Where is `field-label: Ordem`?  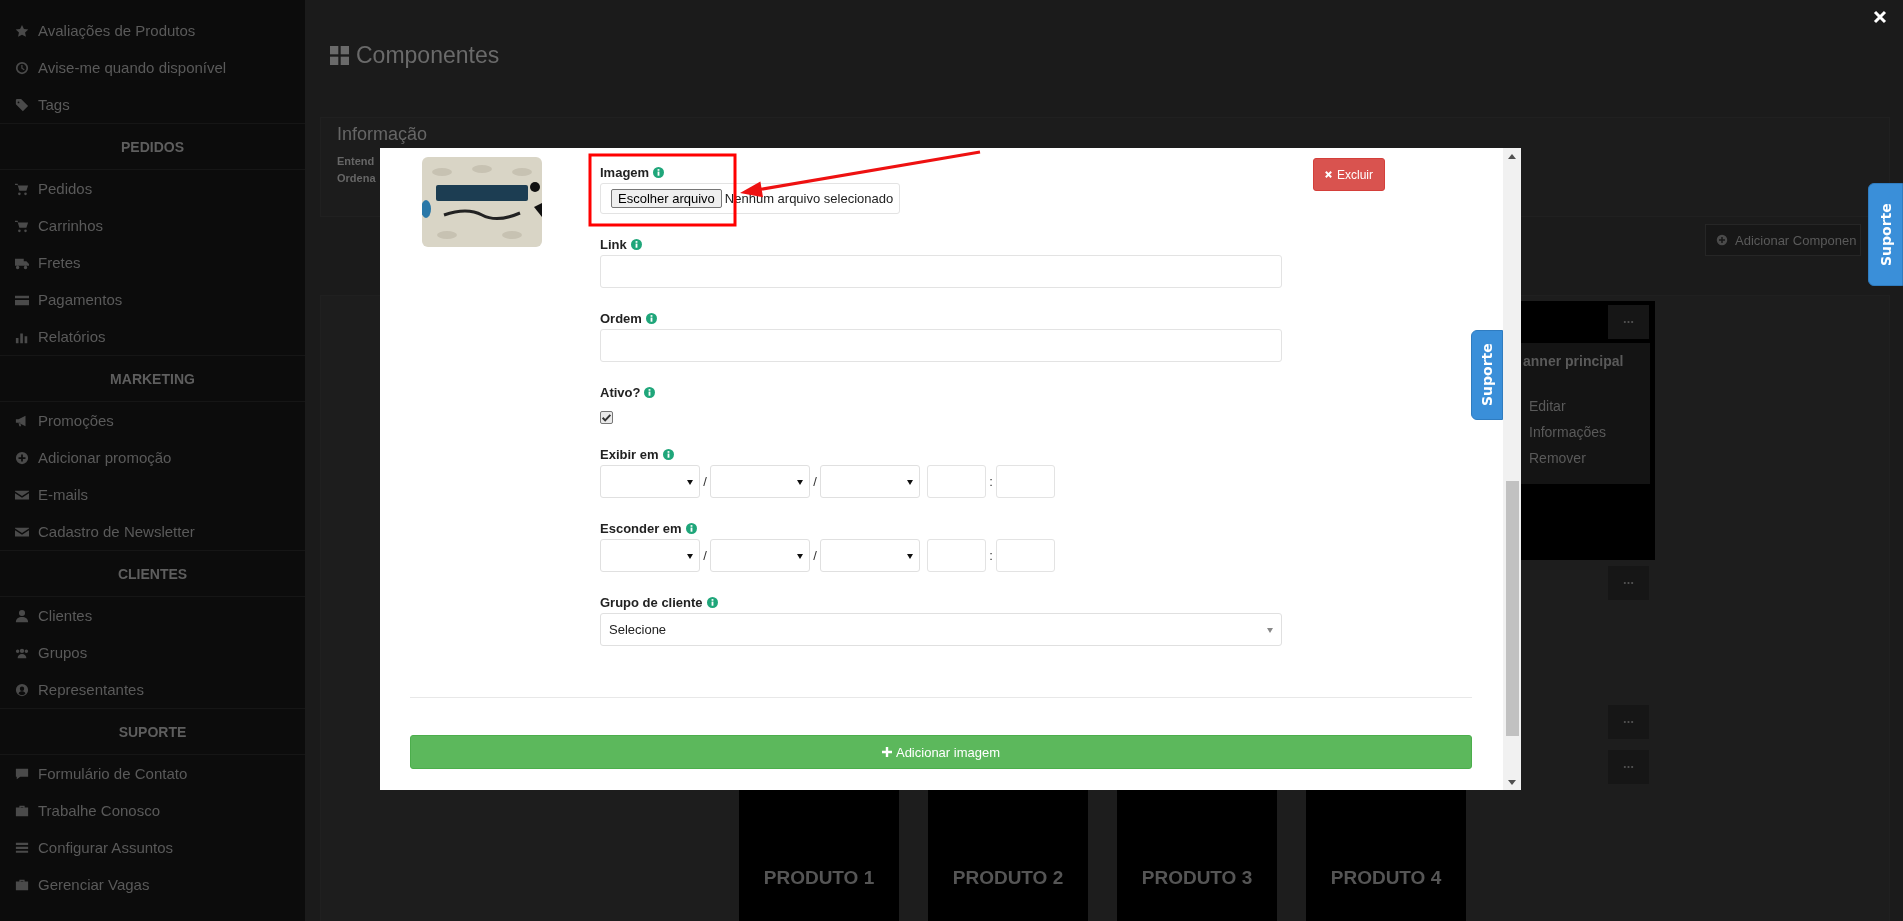
field-label: Ordem is located at coordinates (621, 318).